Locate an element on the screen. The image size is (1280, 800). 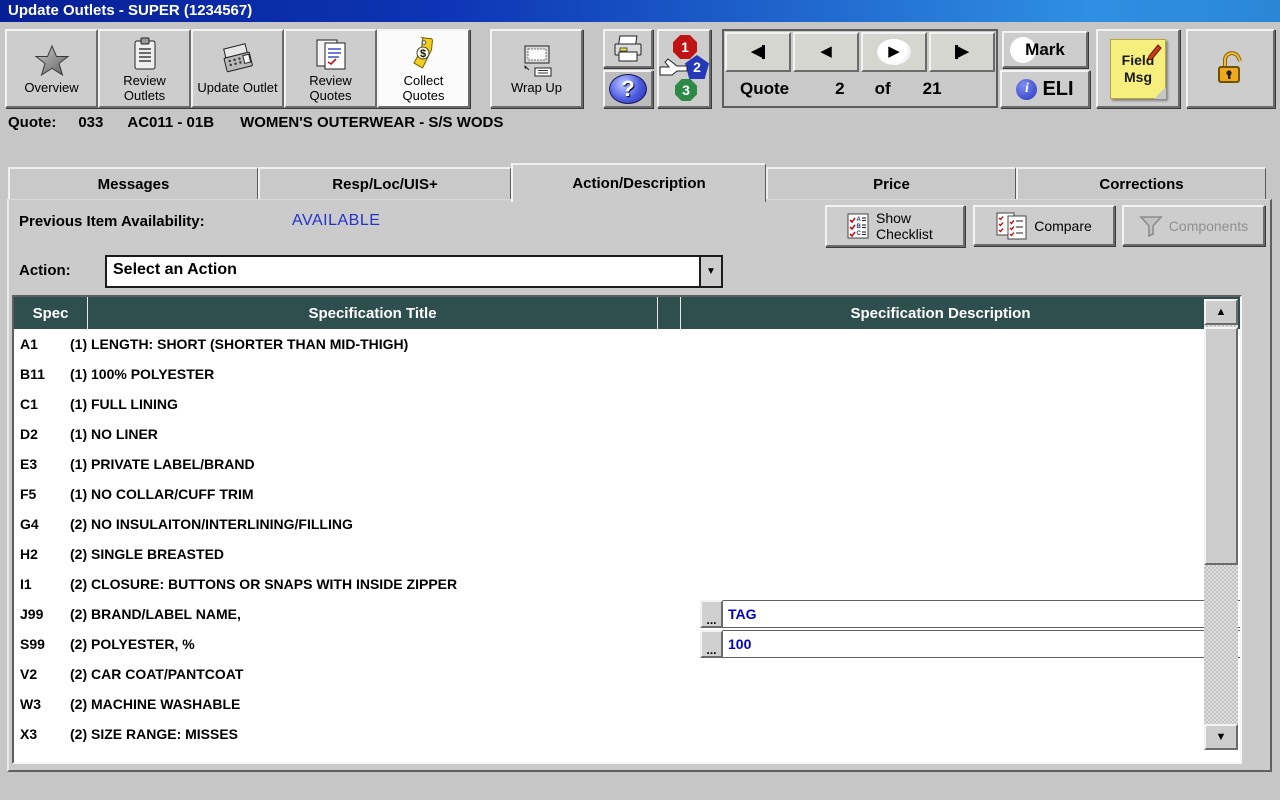
scroll-up-icon: ▲ is located at coordinates (1221, 312).